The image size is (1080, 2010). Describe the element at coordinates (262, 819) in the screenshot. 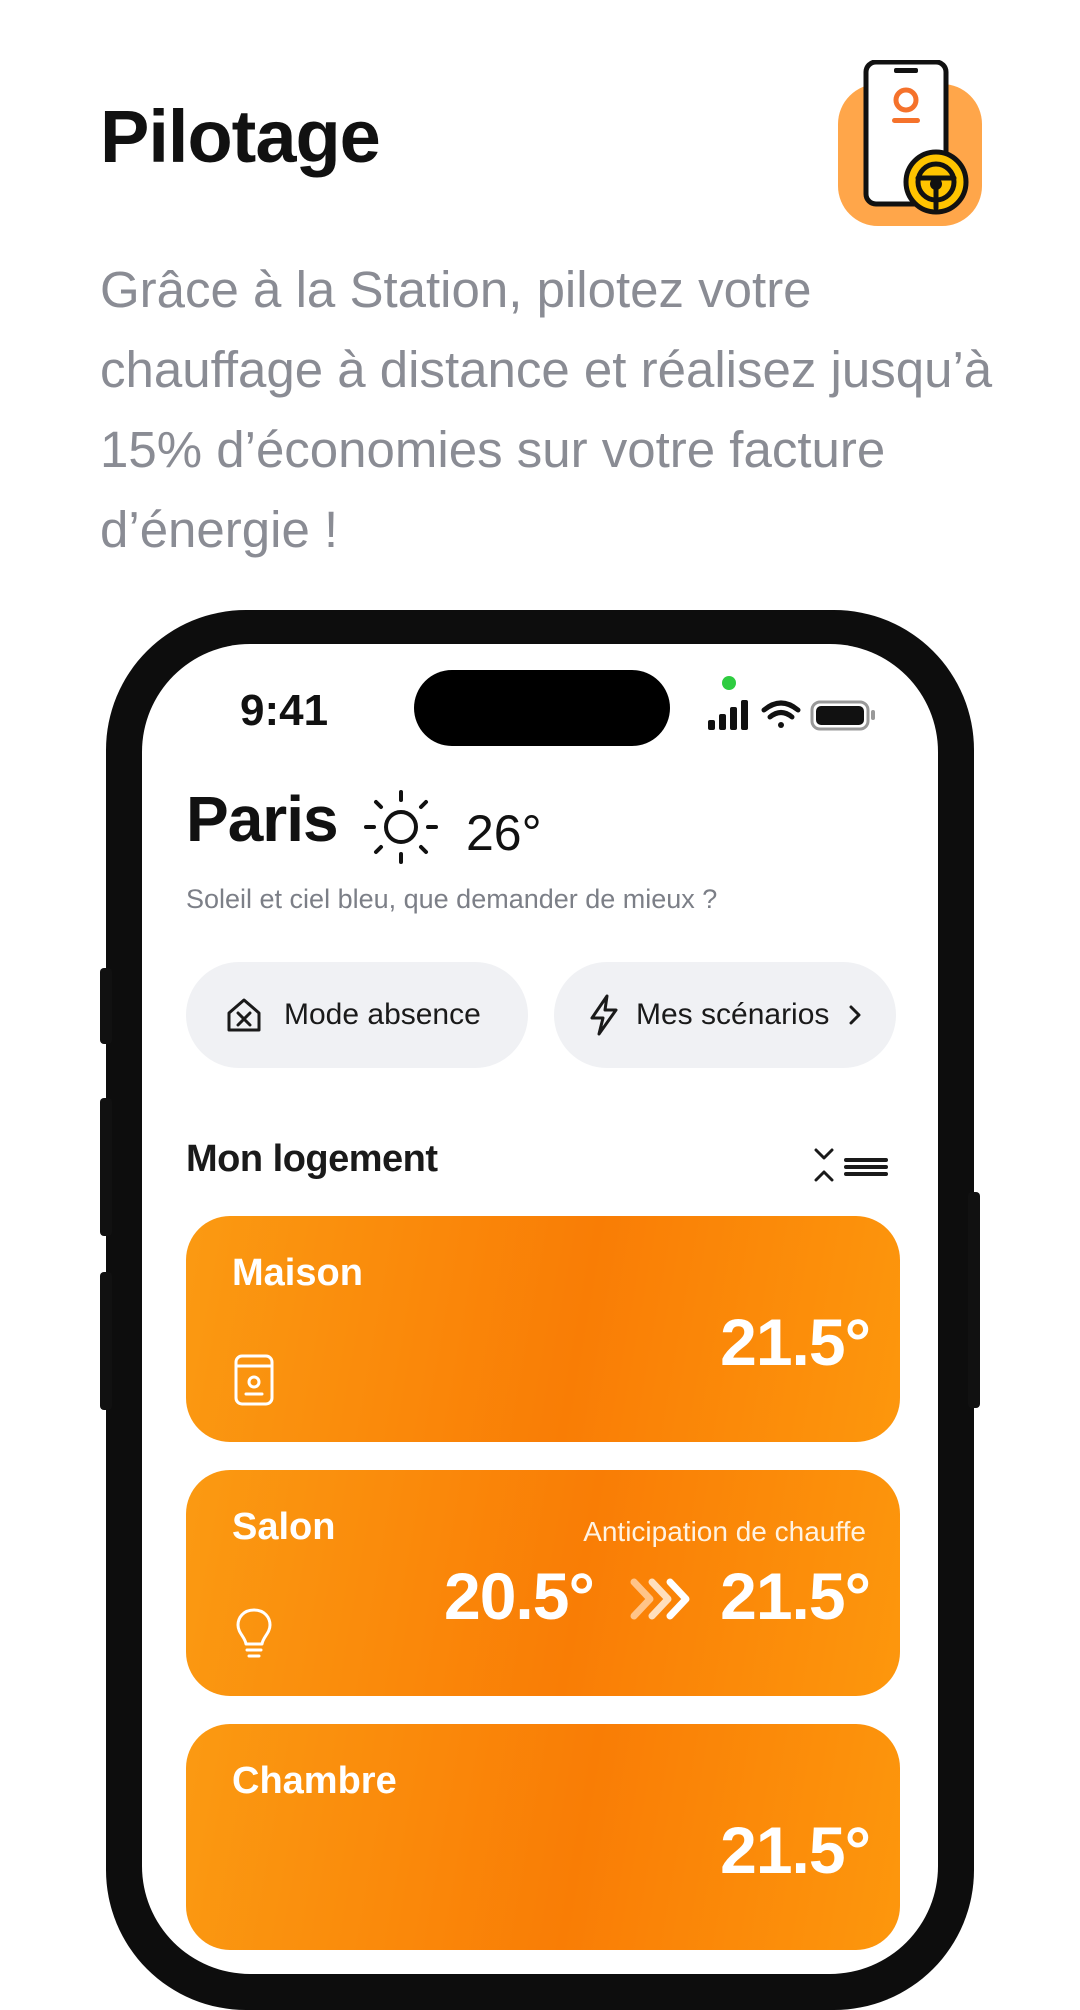

I see `weather-city: Paris` at that location.